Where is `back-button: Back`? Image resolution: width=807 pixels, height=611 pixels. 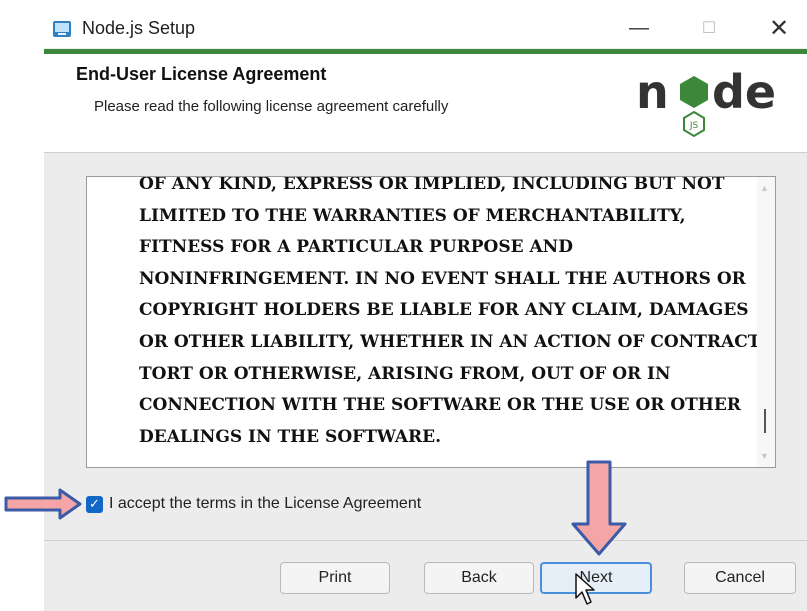
back-button: Back is located at coordinates (479, 578).